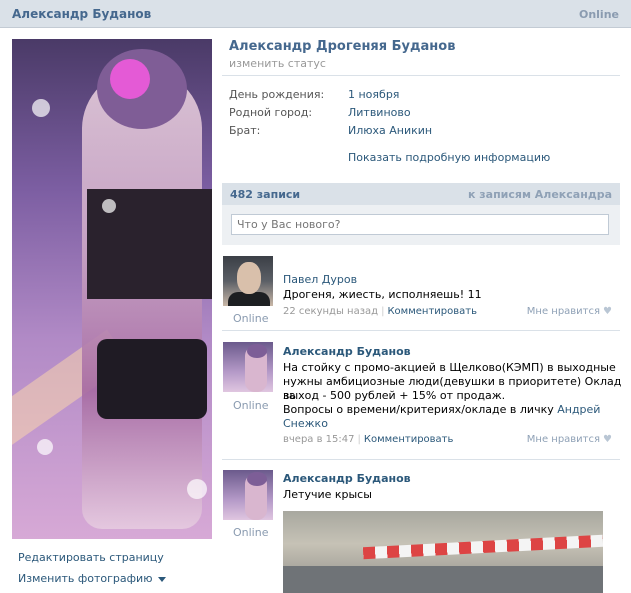  What do you see at coordinates (330, 311) in the screenshot?
I see `post-time: 22 секунды назад` at bounding box center [330, 311].